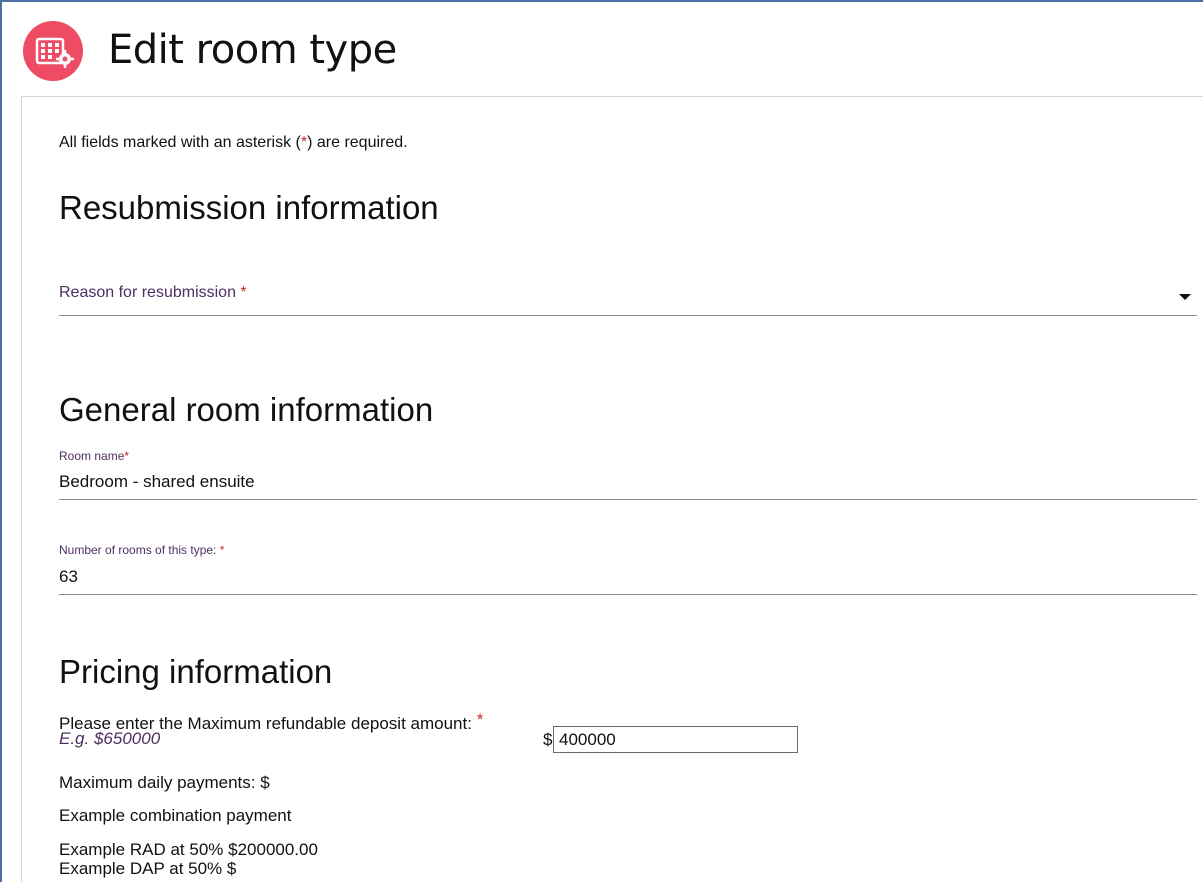  What do you see at coordinates (628, 568) in the screenshot?
I see `room-count-field: Number of rooms of this type: * 63` at bounding box center [628, 568].